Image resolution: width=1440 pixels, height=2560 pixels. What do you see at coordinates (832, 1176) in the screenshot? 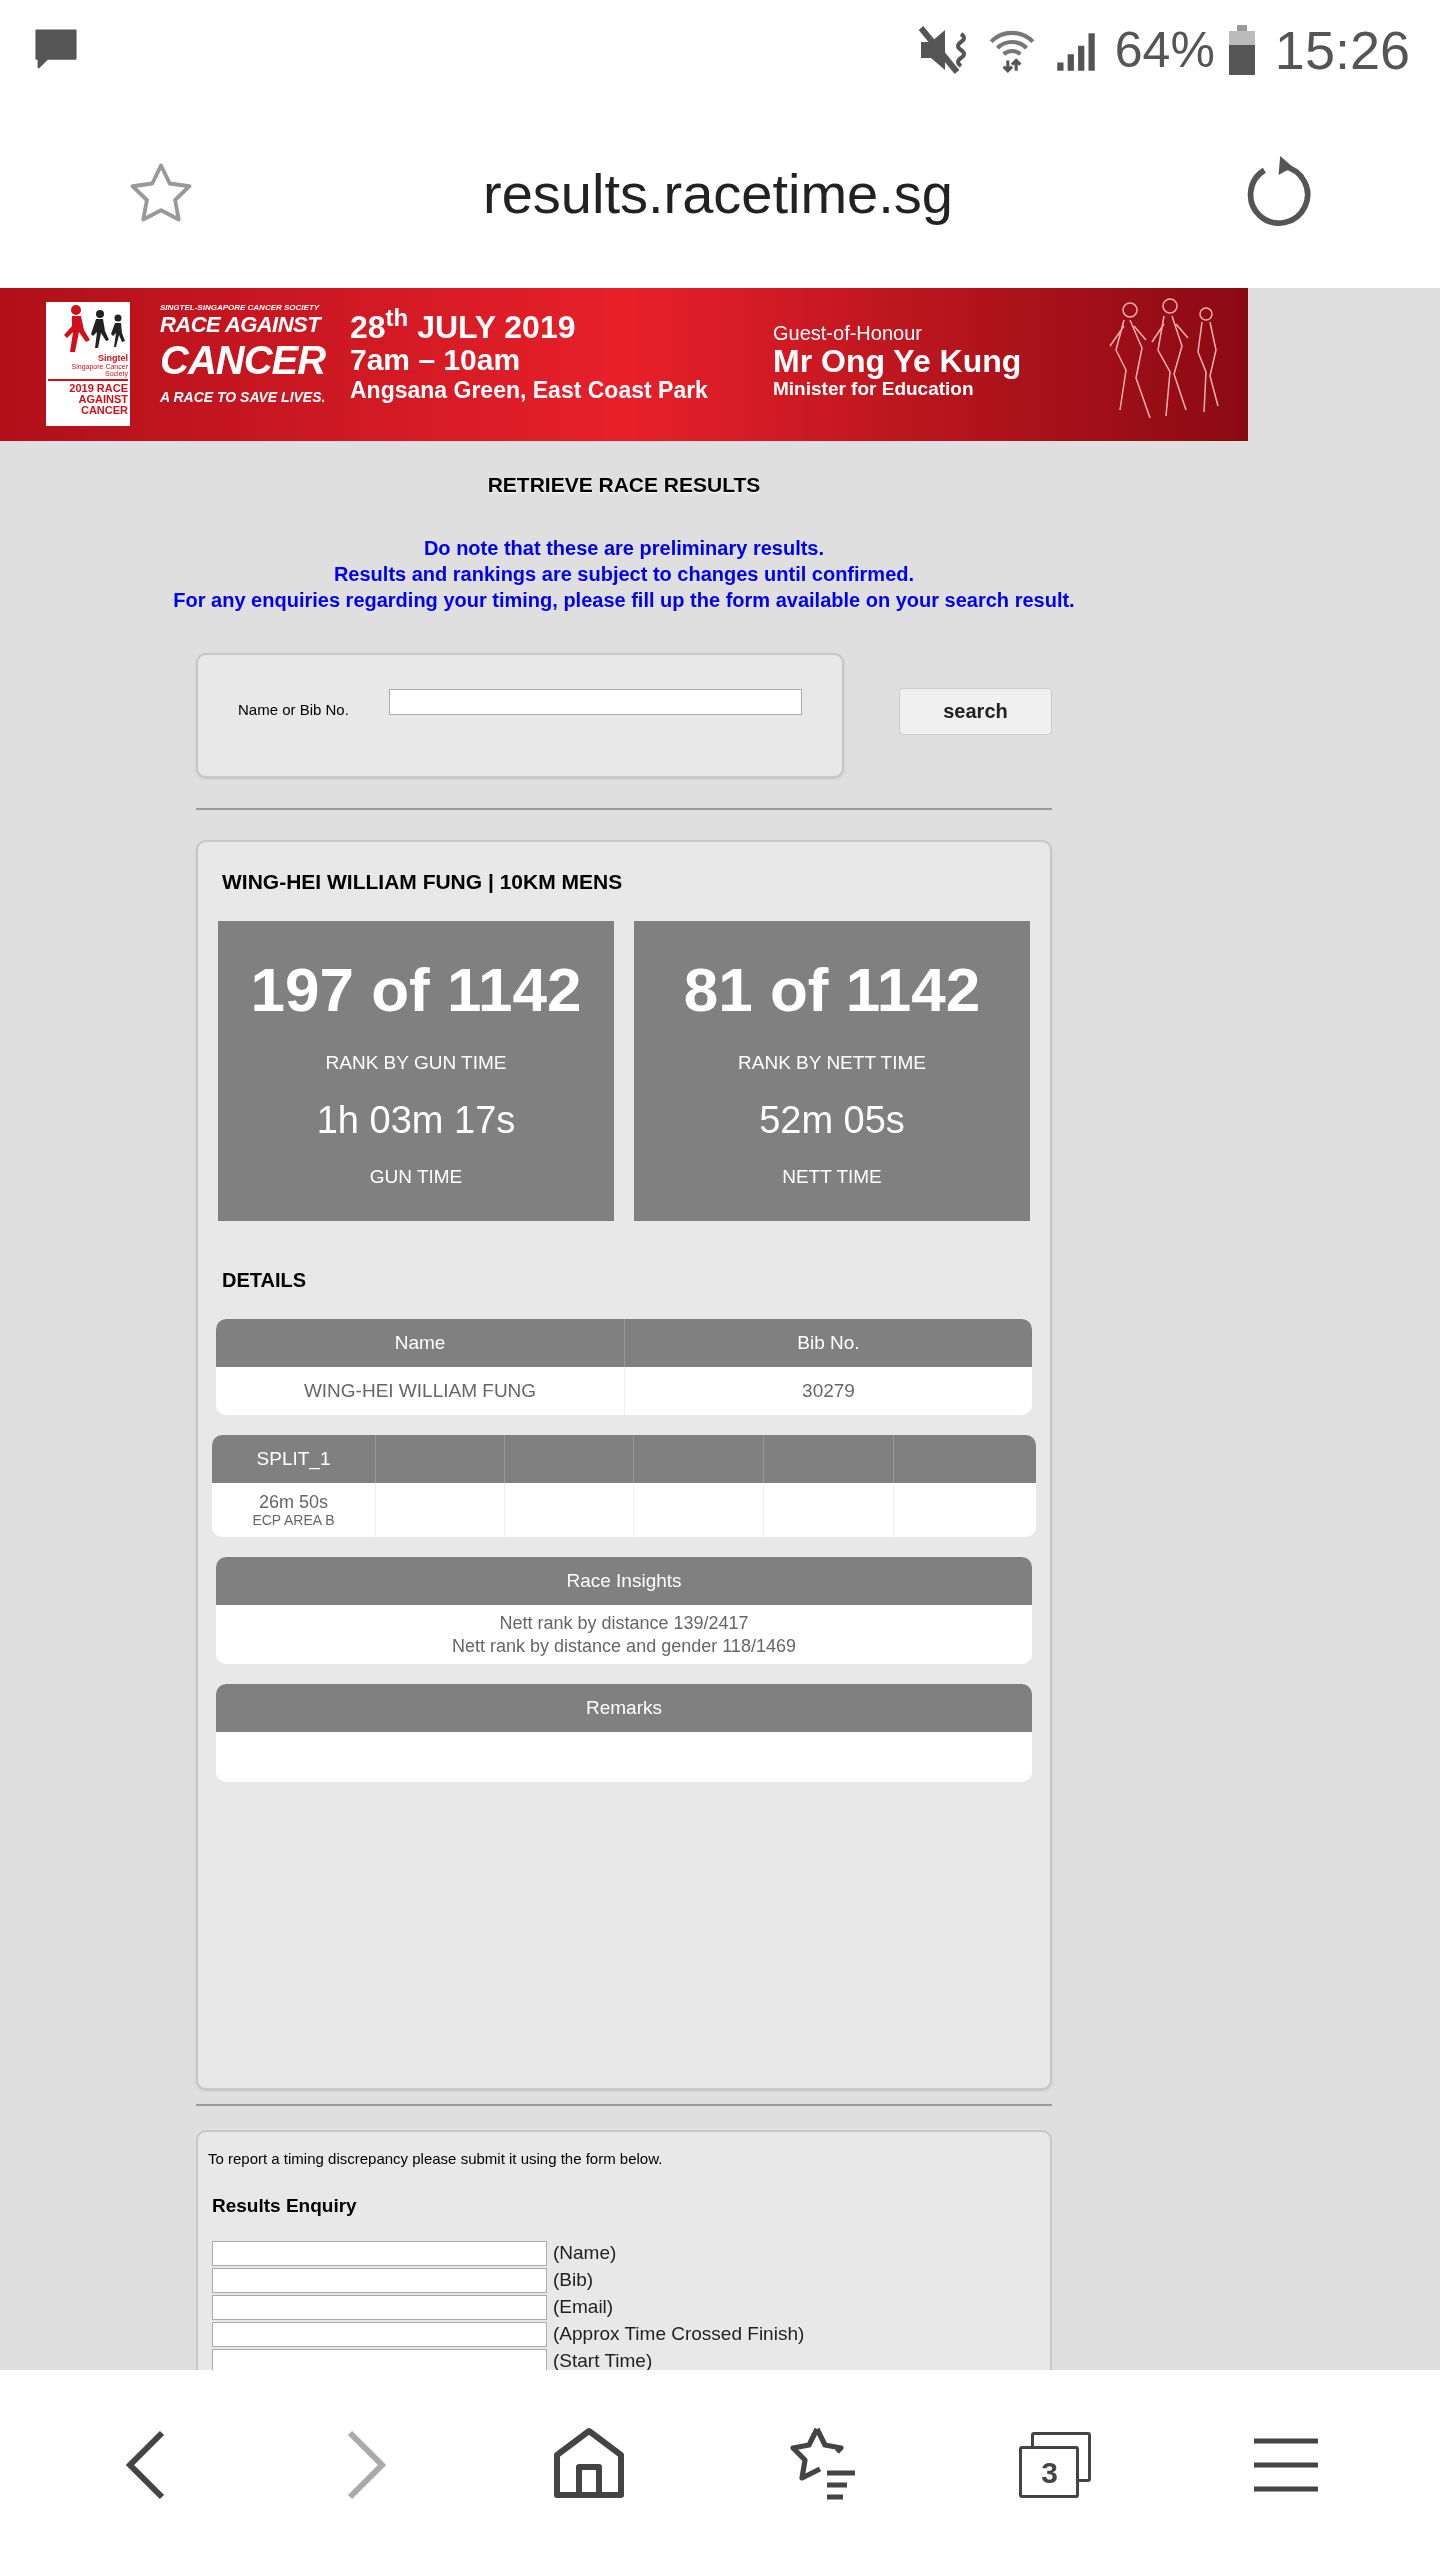
I see `time-label: NETT TIME` at bounding box center [832, 1176].